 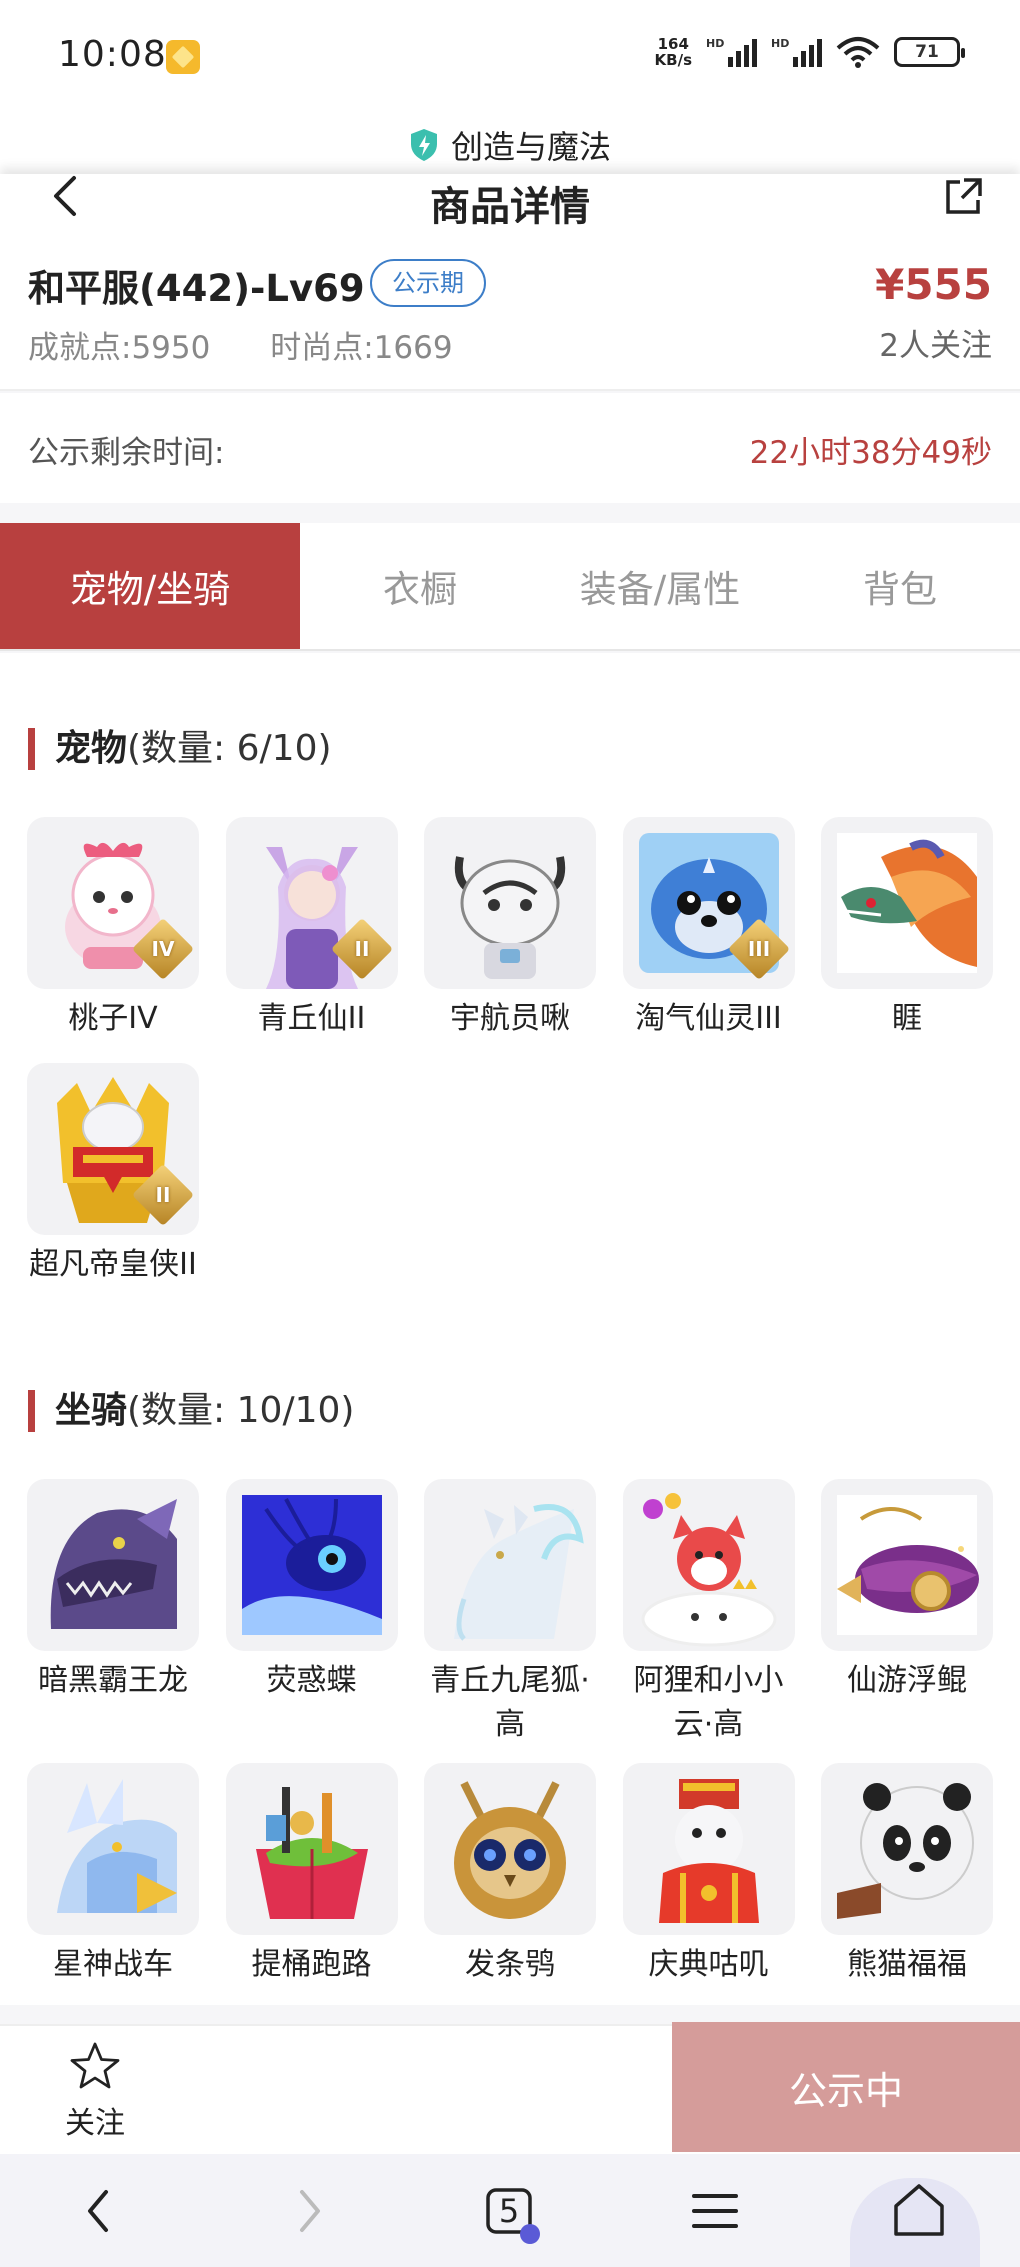 I want to click on mount-item: 熊猫福福, so click(x=907, y=1875).